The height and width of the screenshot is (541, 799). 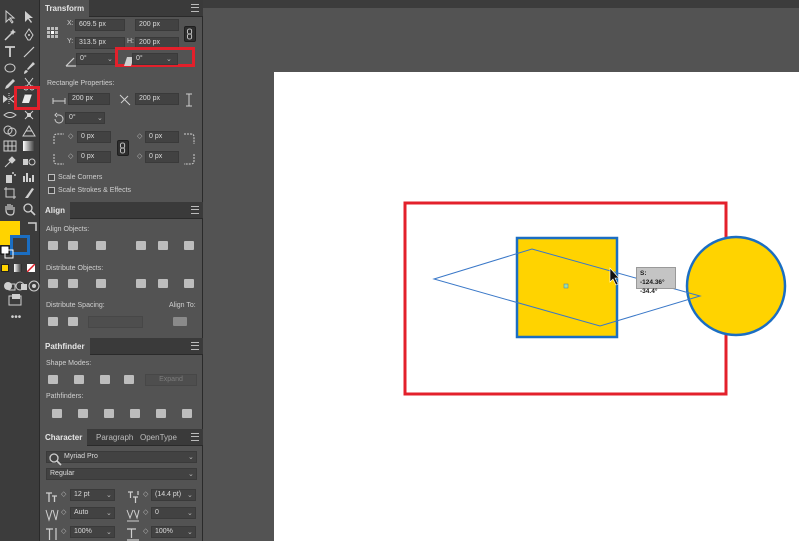 I want to click on shear-angle-tooltip: S: -124.36° -34.4°, so click(x=656, y=281).